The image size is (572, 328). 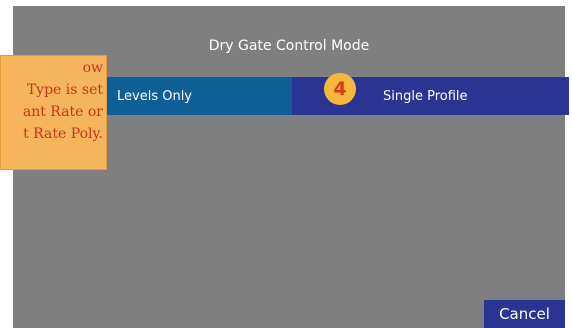 I want to click on levels-only-label: Levels Only, so click(x=154, y=96).